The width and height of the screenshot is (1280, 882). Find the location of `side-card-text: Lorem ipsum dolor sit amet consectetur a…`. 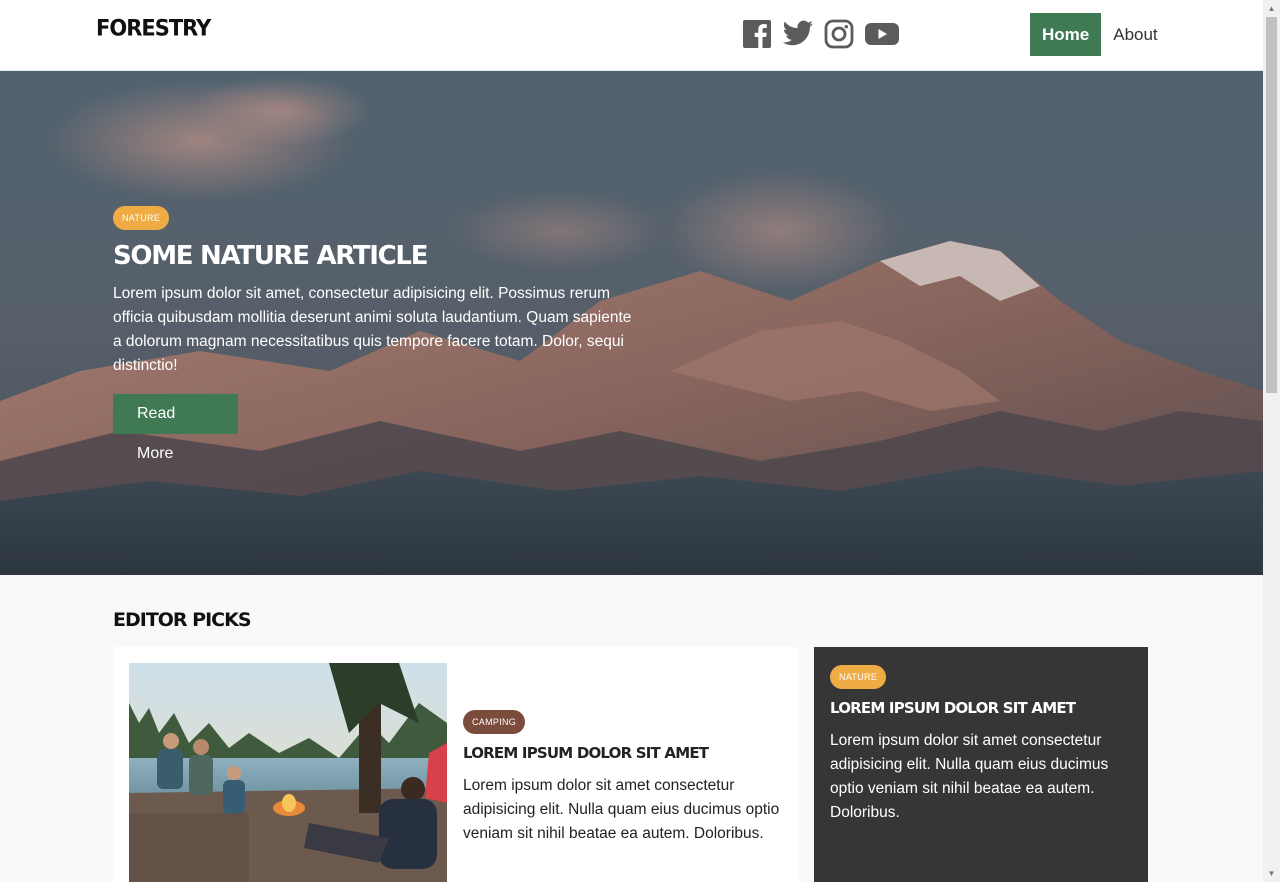

side-card-text: Lorem ipsum dolor sit amet consectetur a… is located at coordinates (969, 776).